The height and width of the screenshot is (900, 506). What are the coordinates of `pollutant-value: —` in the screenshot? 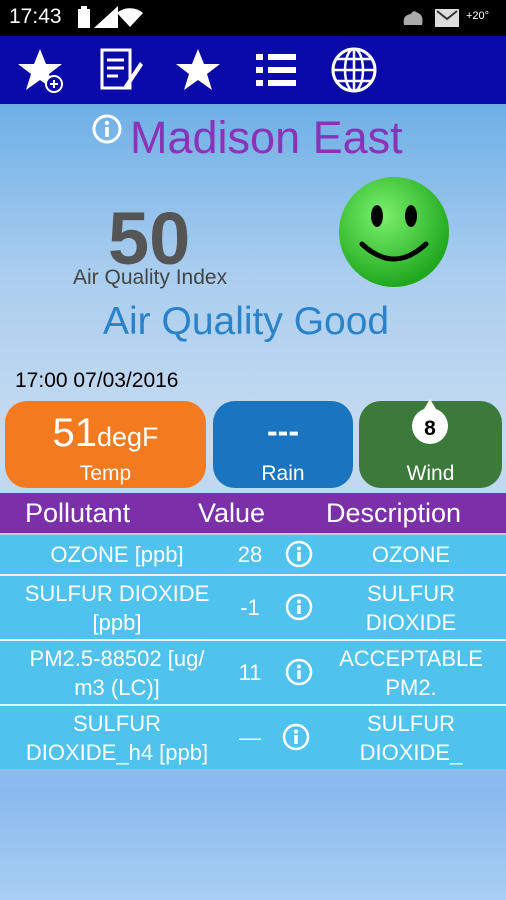 It's located at (250, 737).